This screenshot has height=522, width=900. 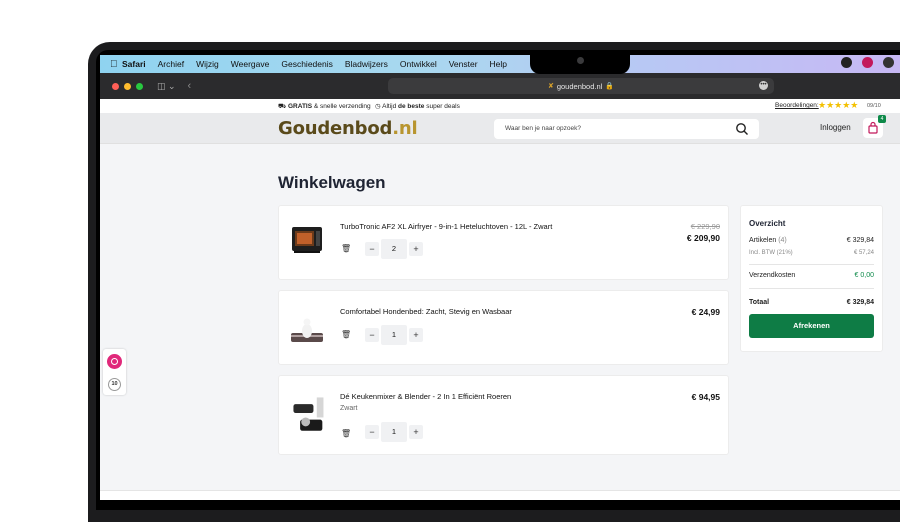 What do you see at coordinates (811, 240) in the screenshot?
I see `summary-articles-row: Artikelen (4) € 329,84` at bounding box center [811, 240].